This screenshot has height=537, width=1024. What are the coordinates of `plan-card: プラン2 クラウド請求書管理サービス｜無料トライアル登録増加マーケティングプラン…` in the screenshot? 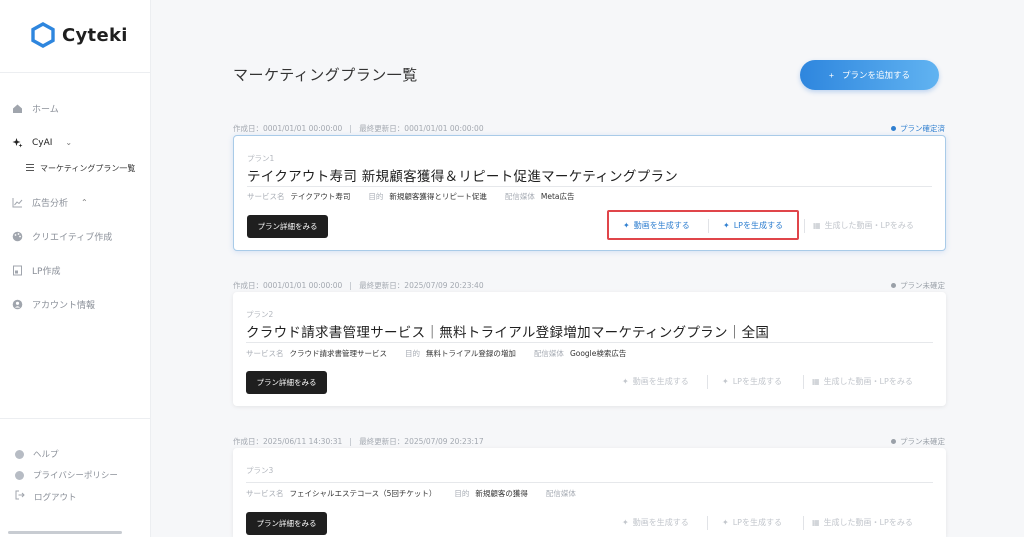 It's located at (589, 349).